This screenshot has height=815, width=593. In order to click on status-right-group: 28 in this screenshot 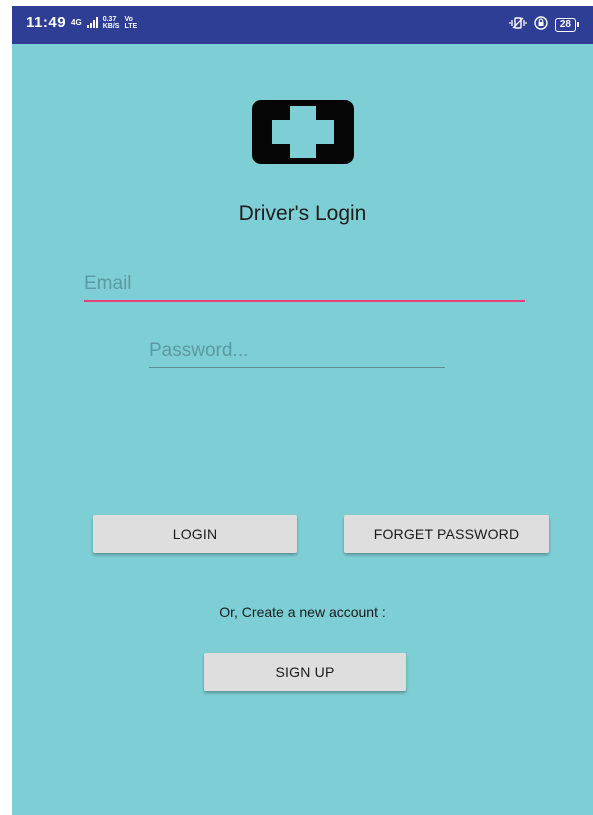, I will do `click(544, 24)`.